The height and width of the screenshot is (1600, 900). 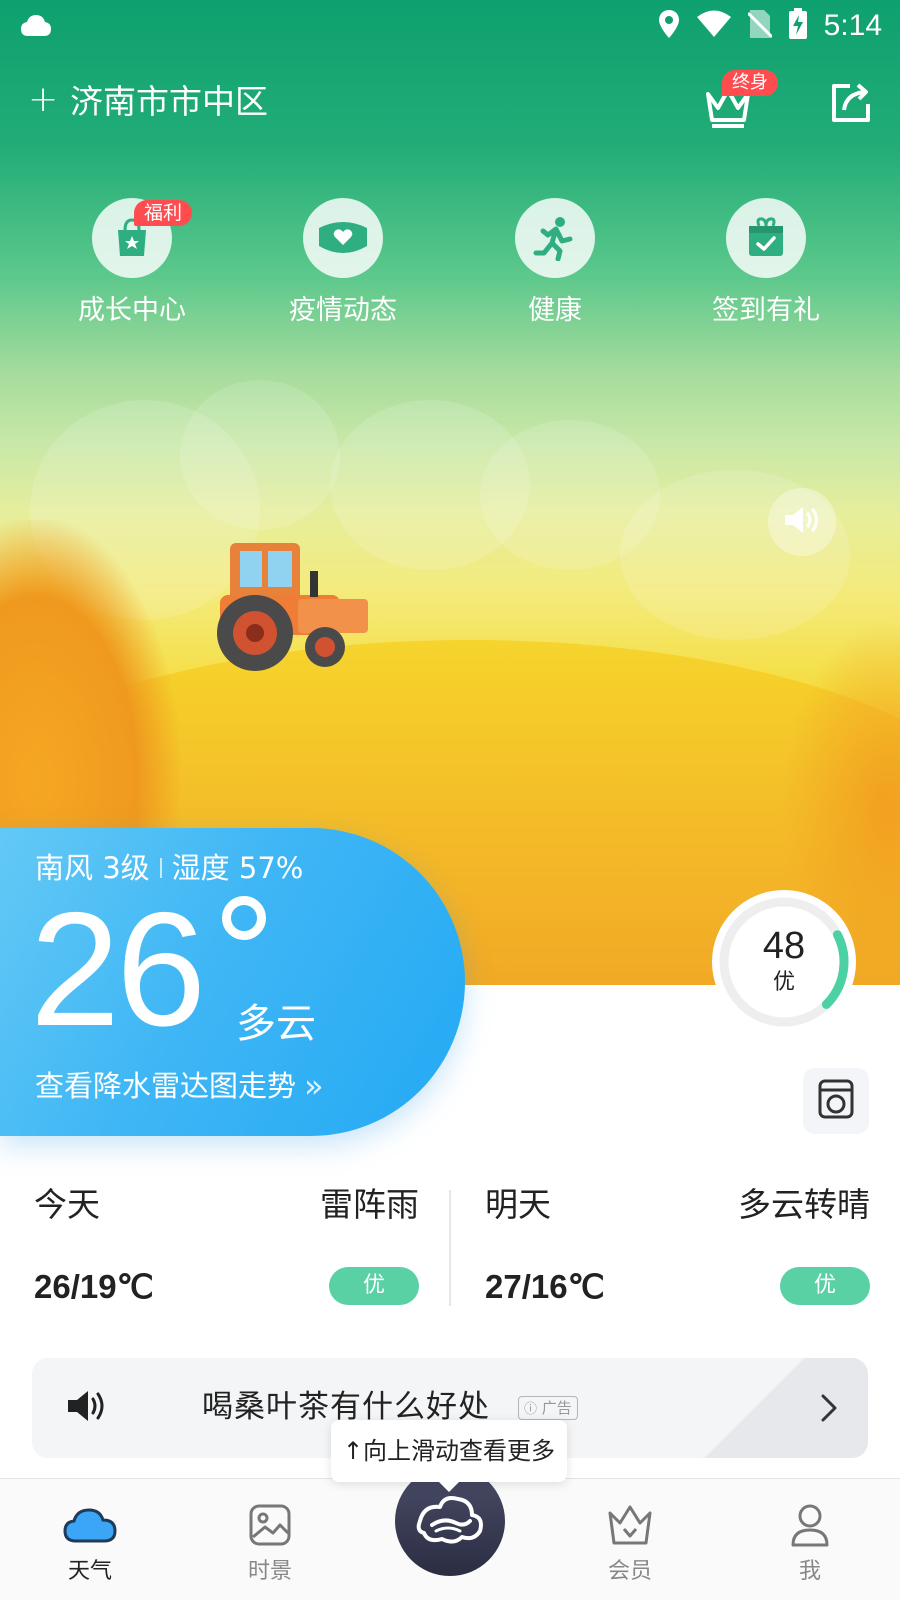 What do you see at coordinates (244, 918) in the screenshot?
I see `degree-symbol` at bounding box center [244, 918].